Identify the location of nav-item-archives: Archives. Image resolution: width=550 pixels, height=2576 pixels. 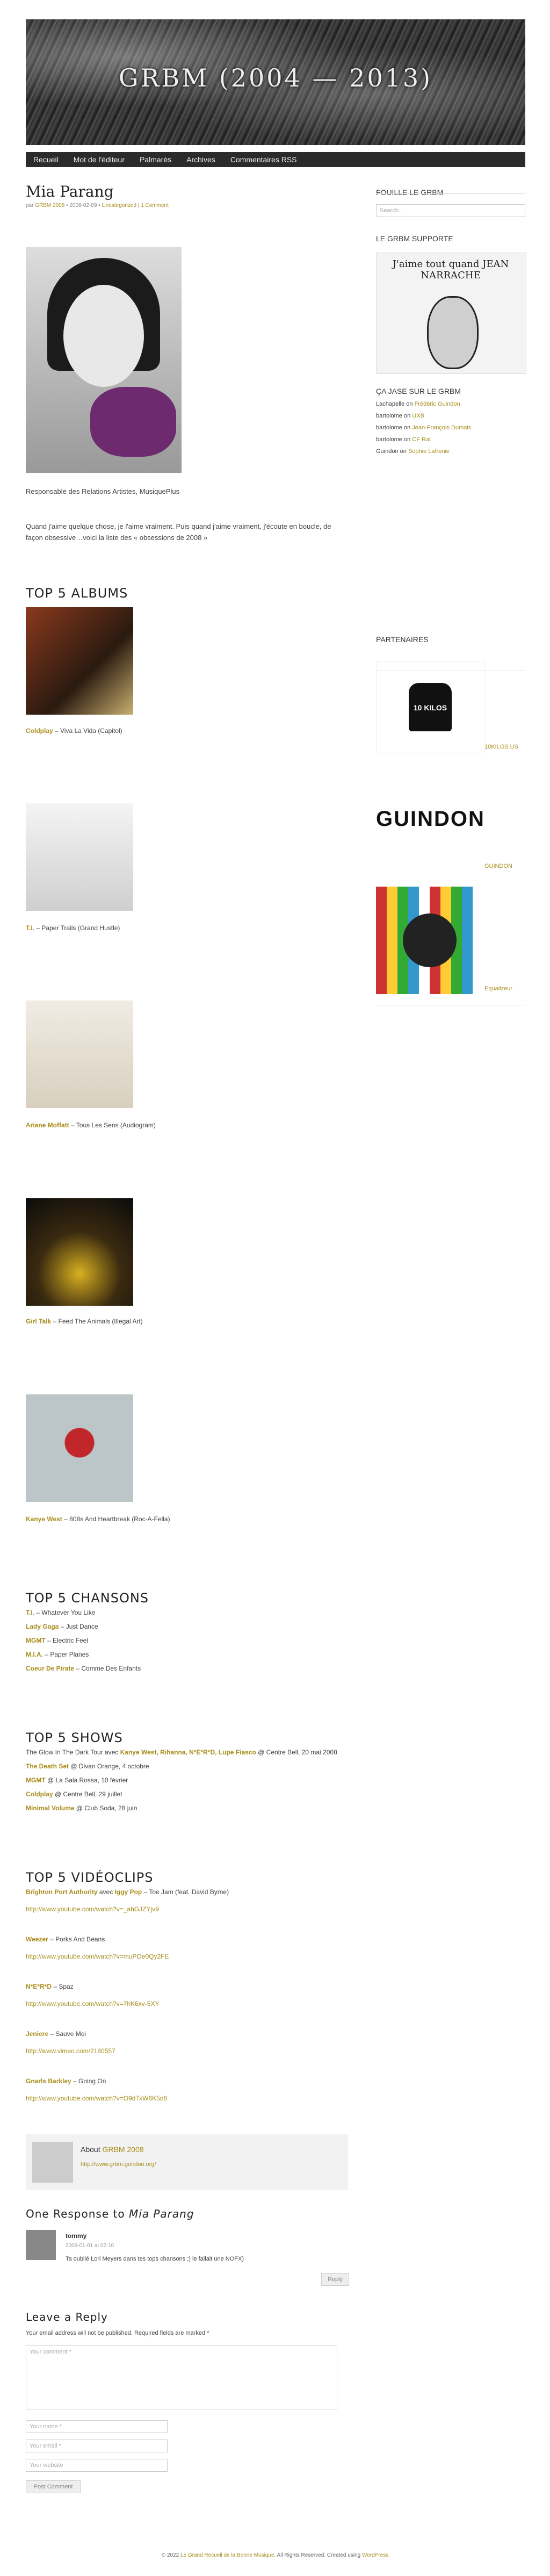
(201, 159).